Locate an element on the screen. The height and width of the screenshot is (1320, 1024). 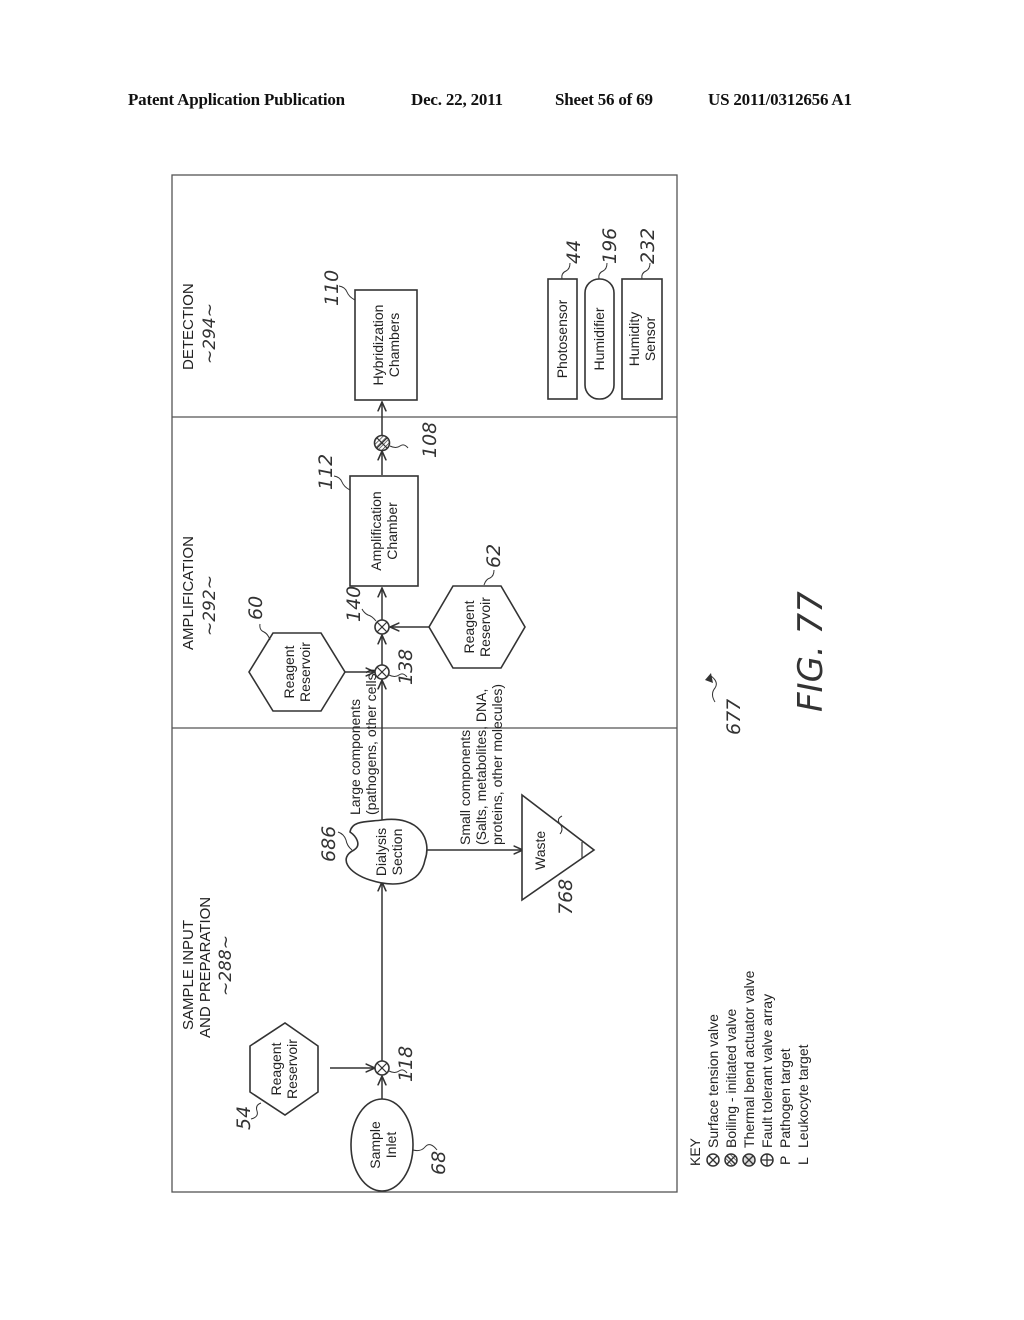
svg-text: Chambers is located at coordinates (394, 345).